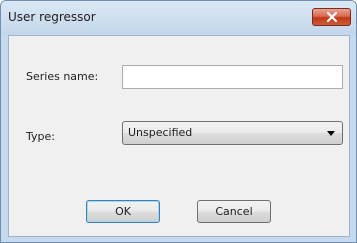 Image resolution: width=357 pixels, height=243 pixels. I want to click on type-select-value: Unspecified, so click(160, 132).